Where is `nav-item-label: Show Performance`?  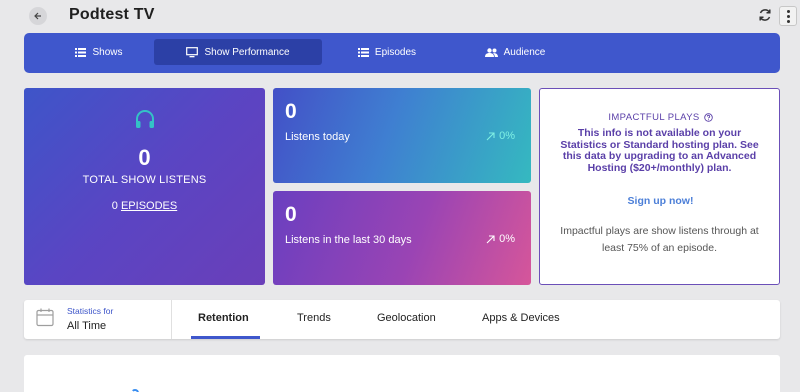 nav-item-label: Show Performance is located at coordinates (247, 52).